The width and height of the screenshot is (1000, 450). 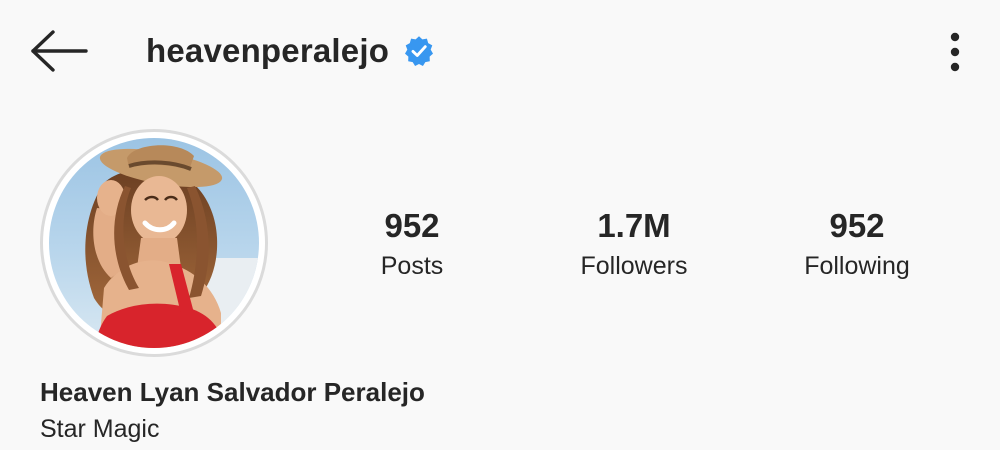 What do you see at coordinates (857, 266) in the screenshot?
I see `following-label: Following` at bounding box center [857, 266].